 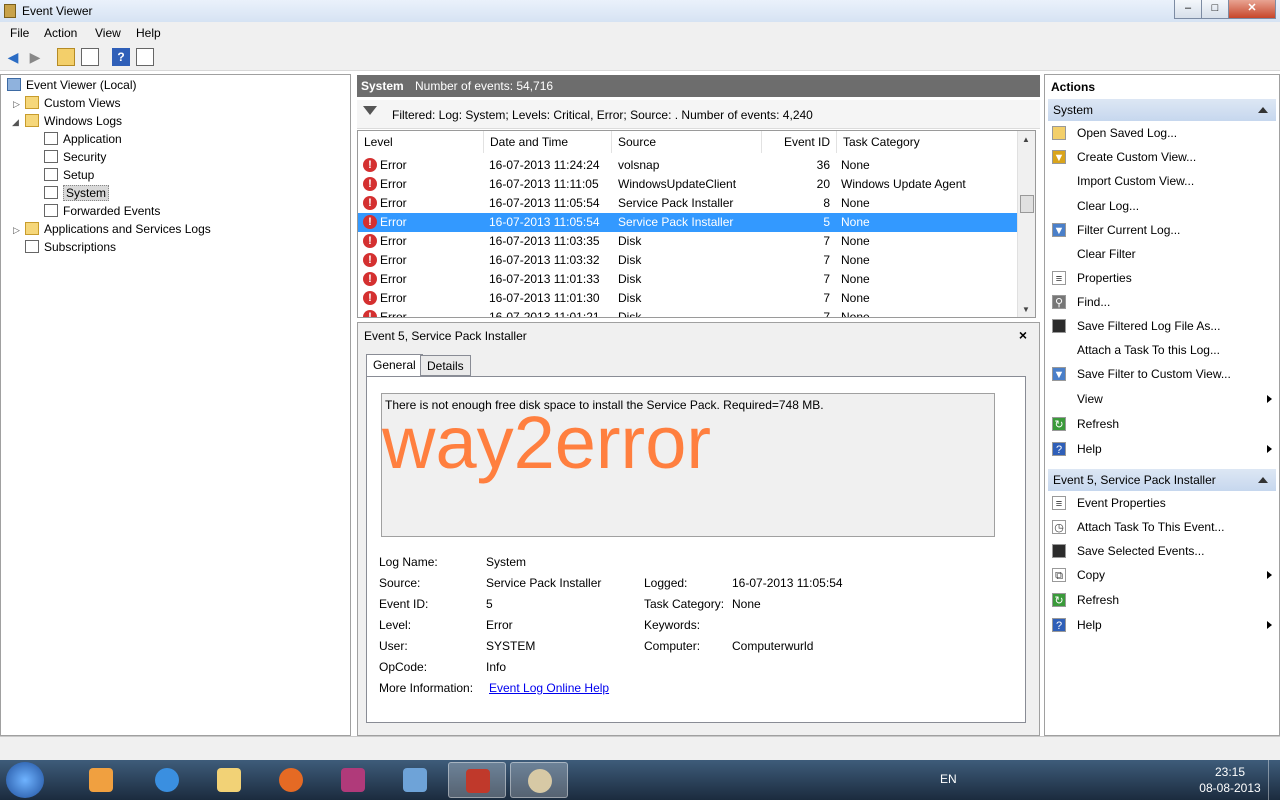 I want to click on actions-section-system: System, so click(x=1162, y=110).